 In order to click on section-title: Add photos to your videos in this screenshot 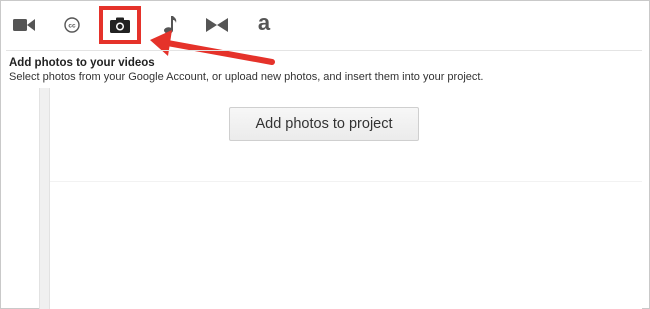, I will do `click(82, 63)`.